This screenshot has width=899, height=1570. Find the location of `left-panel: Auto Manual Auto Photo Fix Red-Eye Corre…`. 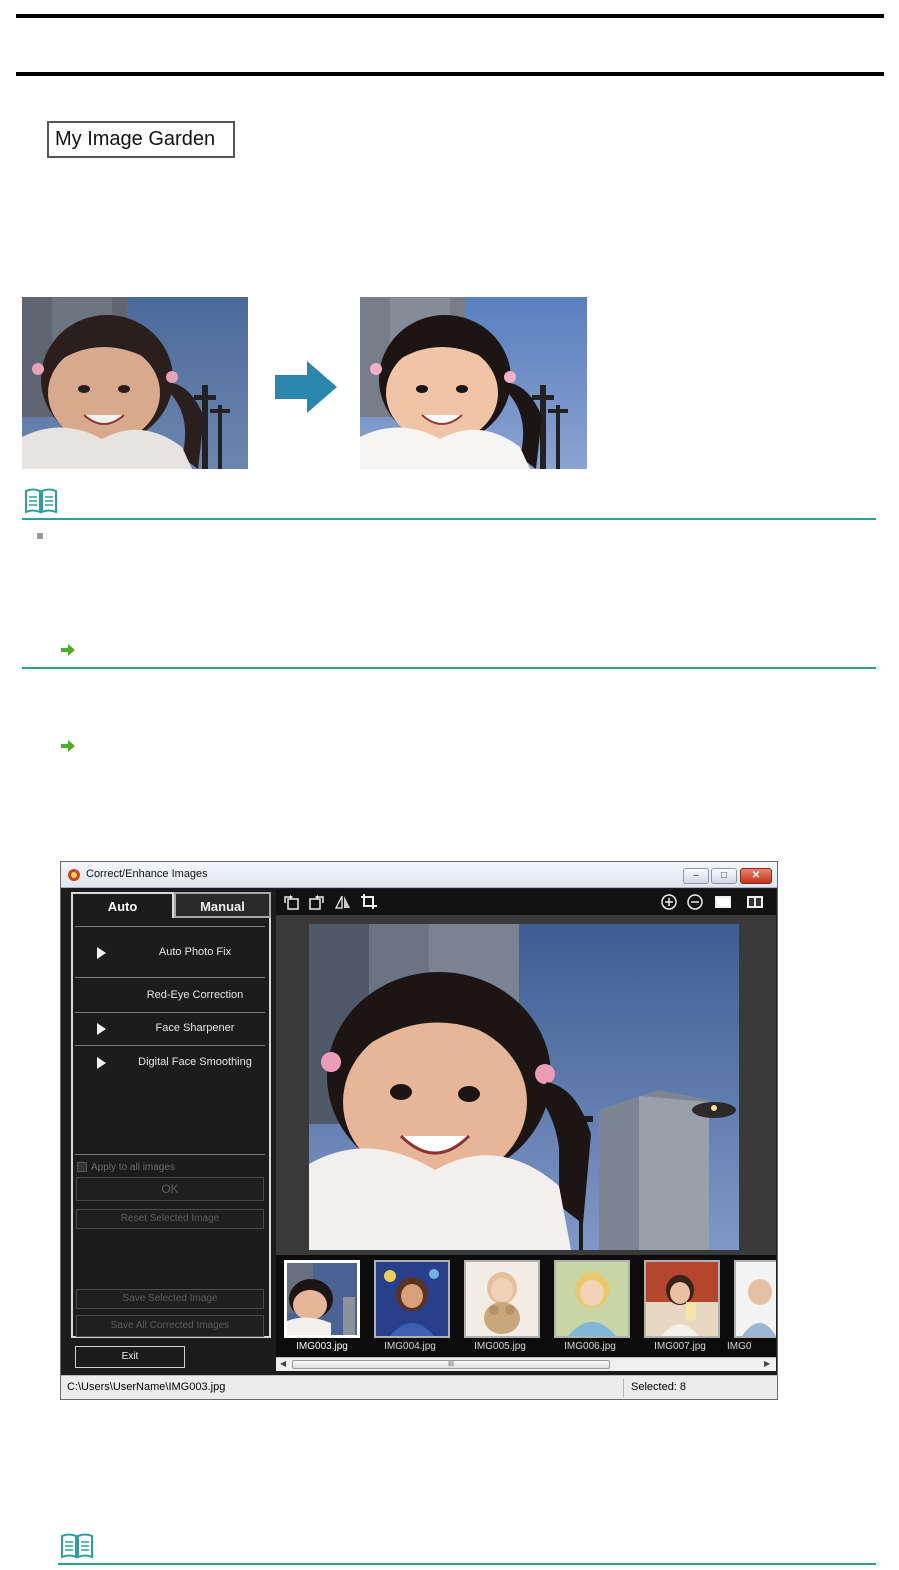

left-panel: Auto Manual Auto Photo Fix Red-Eye Corre… is located at coordinates (167, 1133).